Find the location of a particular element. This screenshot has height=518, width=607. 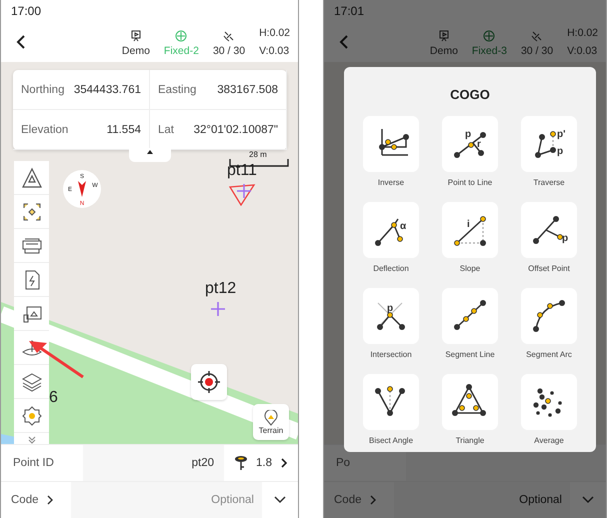

map-label: 6 is located at coordinates (53, 397).